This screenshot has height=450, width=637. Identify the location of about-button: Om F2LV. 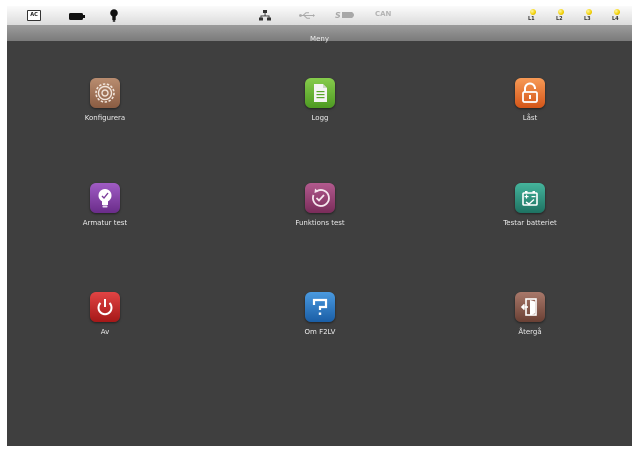
(320, 322).